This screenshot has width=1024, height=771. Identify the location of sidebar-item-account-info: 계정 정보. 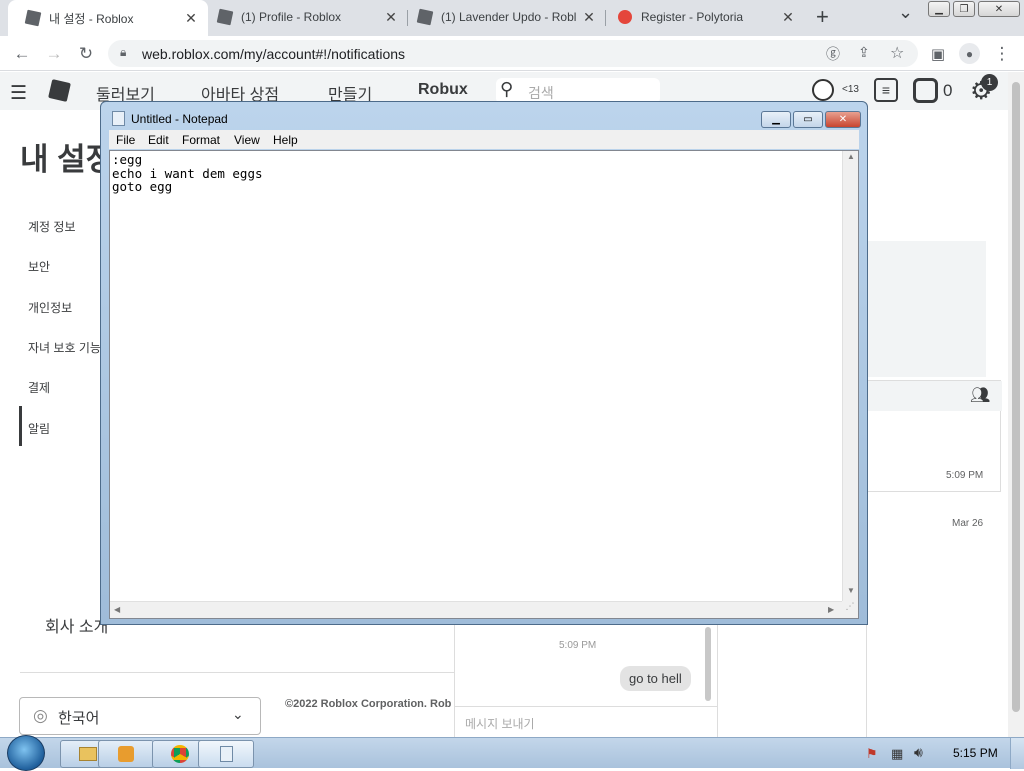
(52, 226).